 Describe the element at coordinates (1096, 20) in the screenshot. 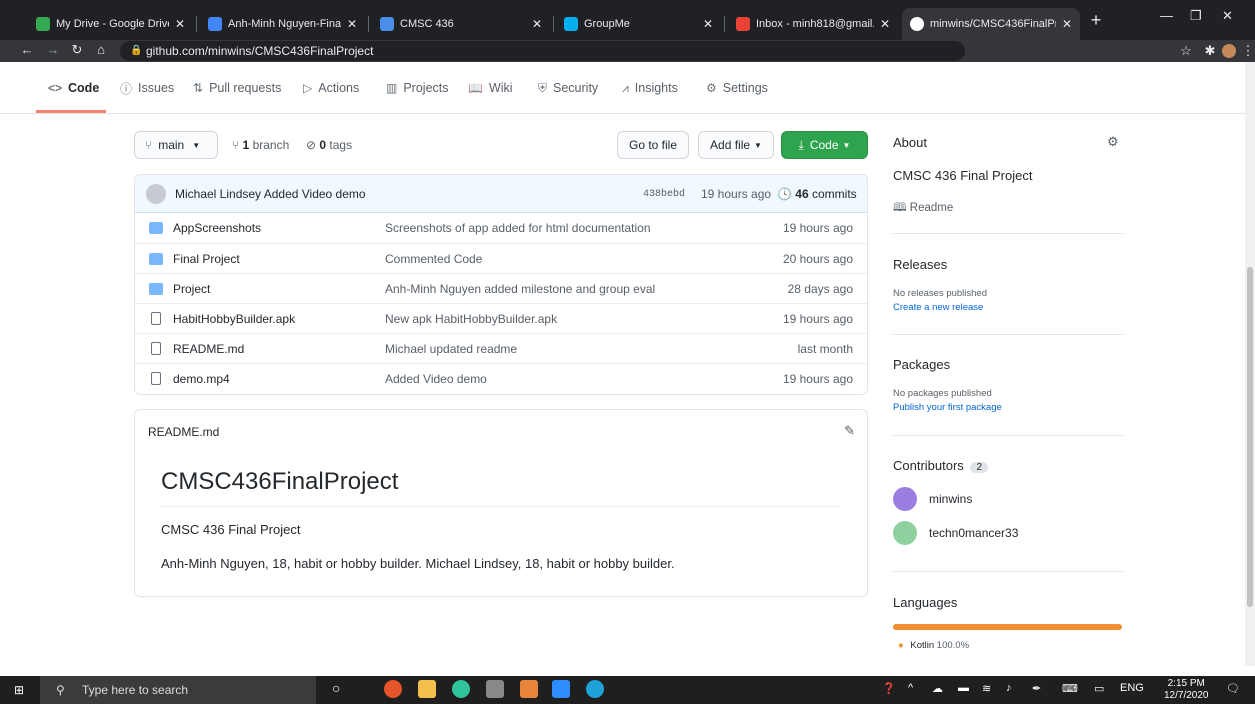

I see `new-tab-button: +` at that location.